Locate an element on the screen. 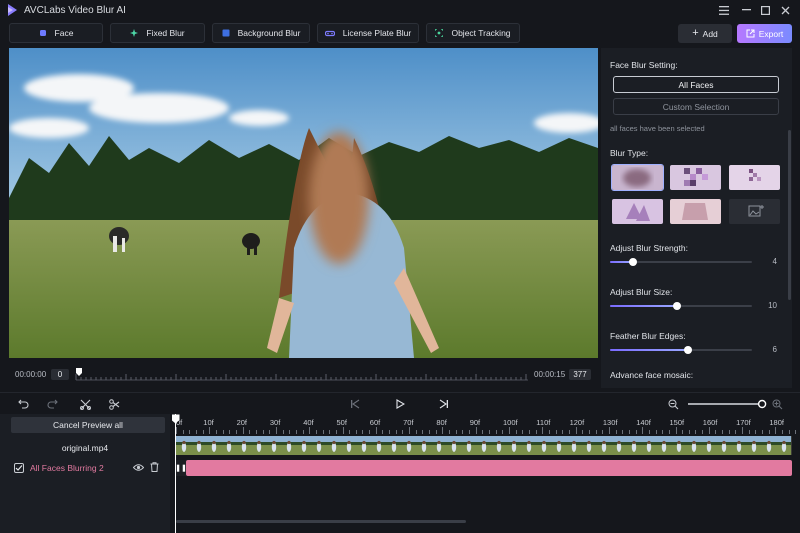 The height and width of the screenshot is (533, 800). blur-strength-knob is located at coordinates (632, 262).